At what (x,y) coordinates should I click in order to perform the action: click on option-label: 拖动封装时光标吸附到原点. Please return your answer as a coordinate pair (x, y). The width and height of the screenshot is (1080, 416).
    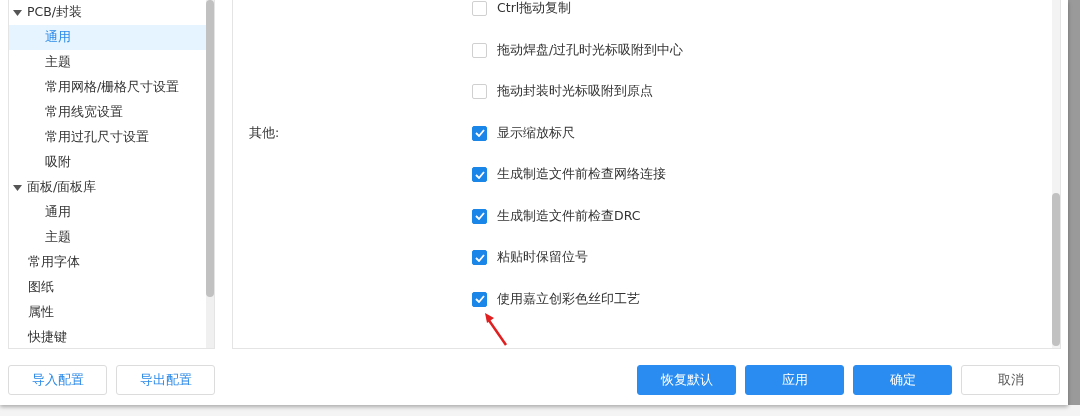
    Looking at the image, I should click on (575, 92).